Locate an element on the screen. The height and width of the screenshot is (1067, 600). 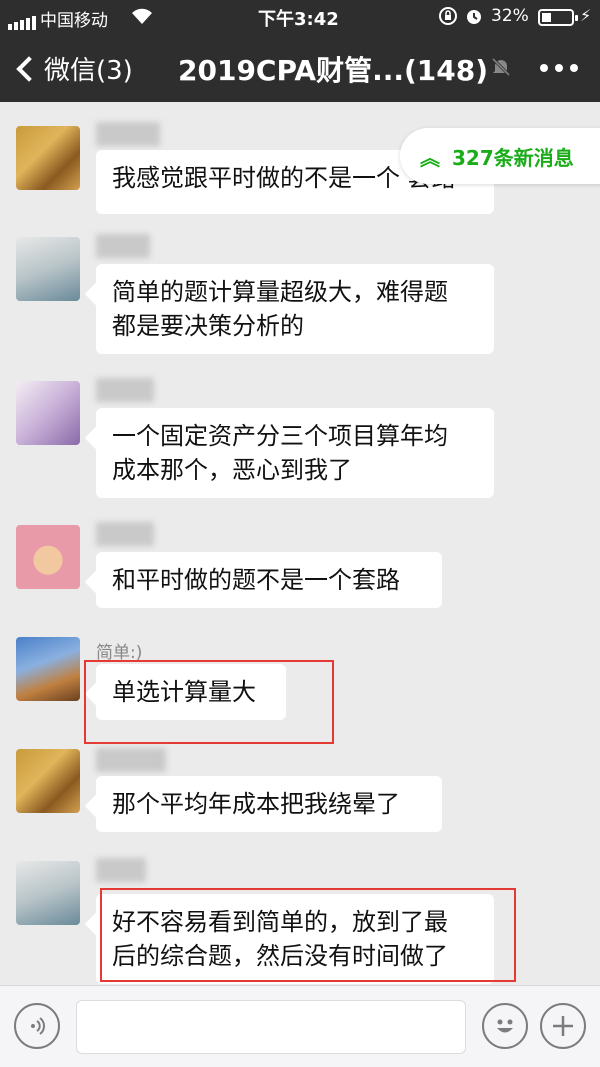
more-icon is located at coordinates (559, 68).